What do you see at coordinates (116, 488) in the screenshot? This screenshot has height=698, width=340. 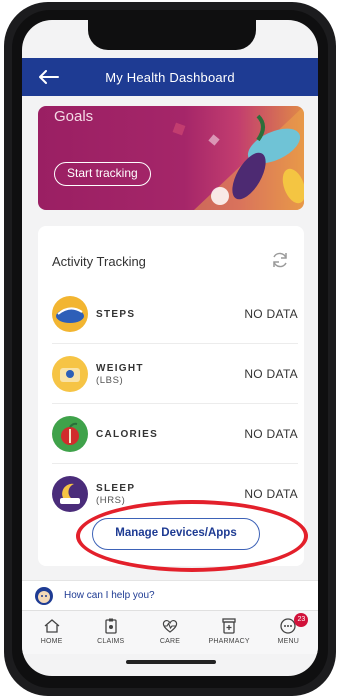 I see `sleep-title: SLEEP` at bounding box center [116, 488].